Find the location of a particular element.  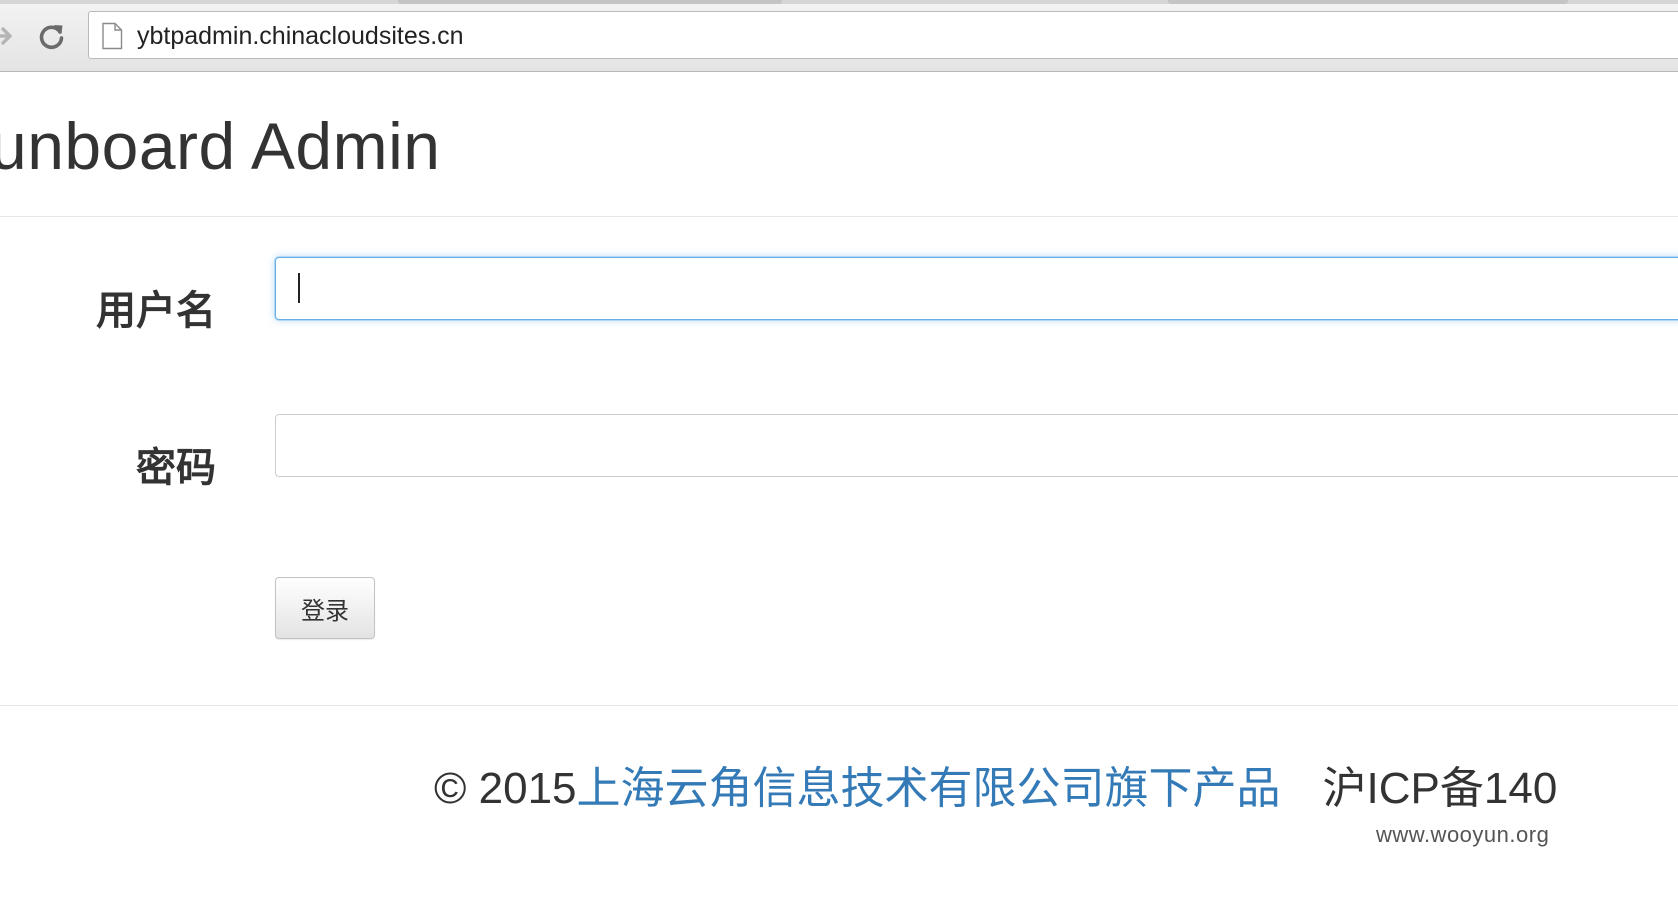

reload-button is located at coordinates (52, 36).